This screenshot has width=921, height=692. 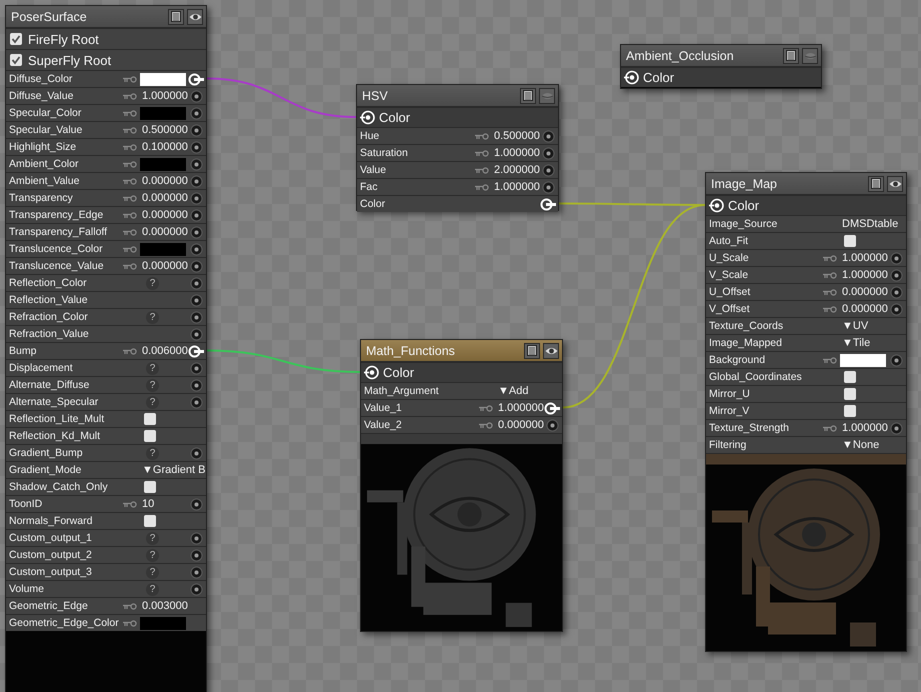 What do you see at coordinates (457, 147) in the screenshot?
I see `node-panel: HSV Color Hue 0.500000 Saturation 1.000000 Value 2.000000 Fac 1.000000 Color` at bounding box center [457, 147].